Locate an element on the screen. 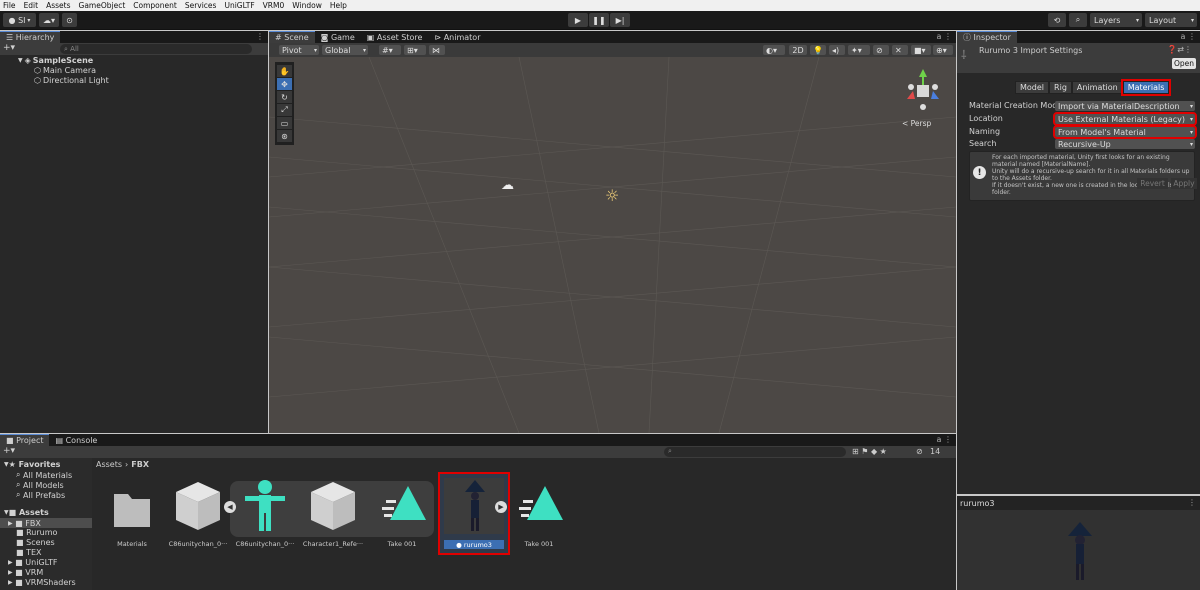 This screenshot has height=590, width=1200. scene-root: ▼ ◈ SampleScene is located at coordinates (55, 60).